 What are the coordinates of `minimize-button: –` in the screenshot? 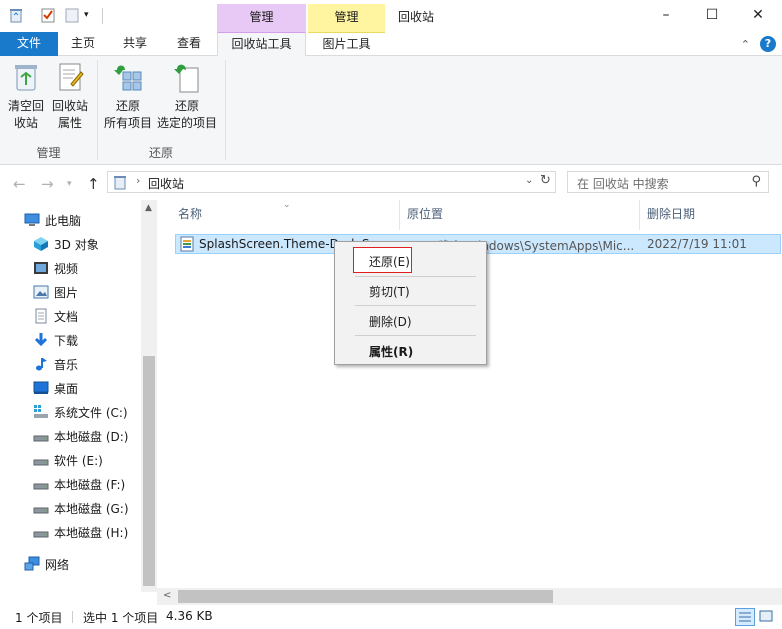 It's located at (666, 15).